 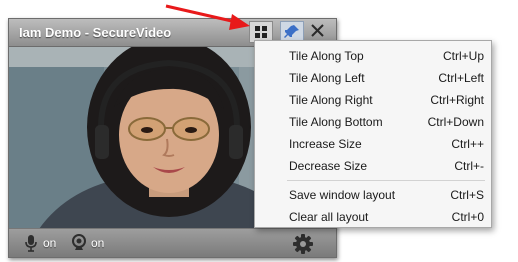 I want to click on annotation-arrow, so click(x=207, y=17).